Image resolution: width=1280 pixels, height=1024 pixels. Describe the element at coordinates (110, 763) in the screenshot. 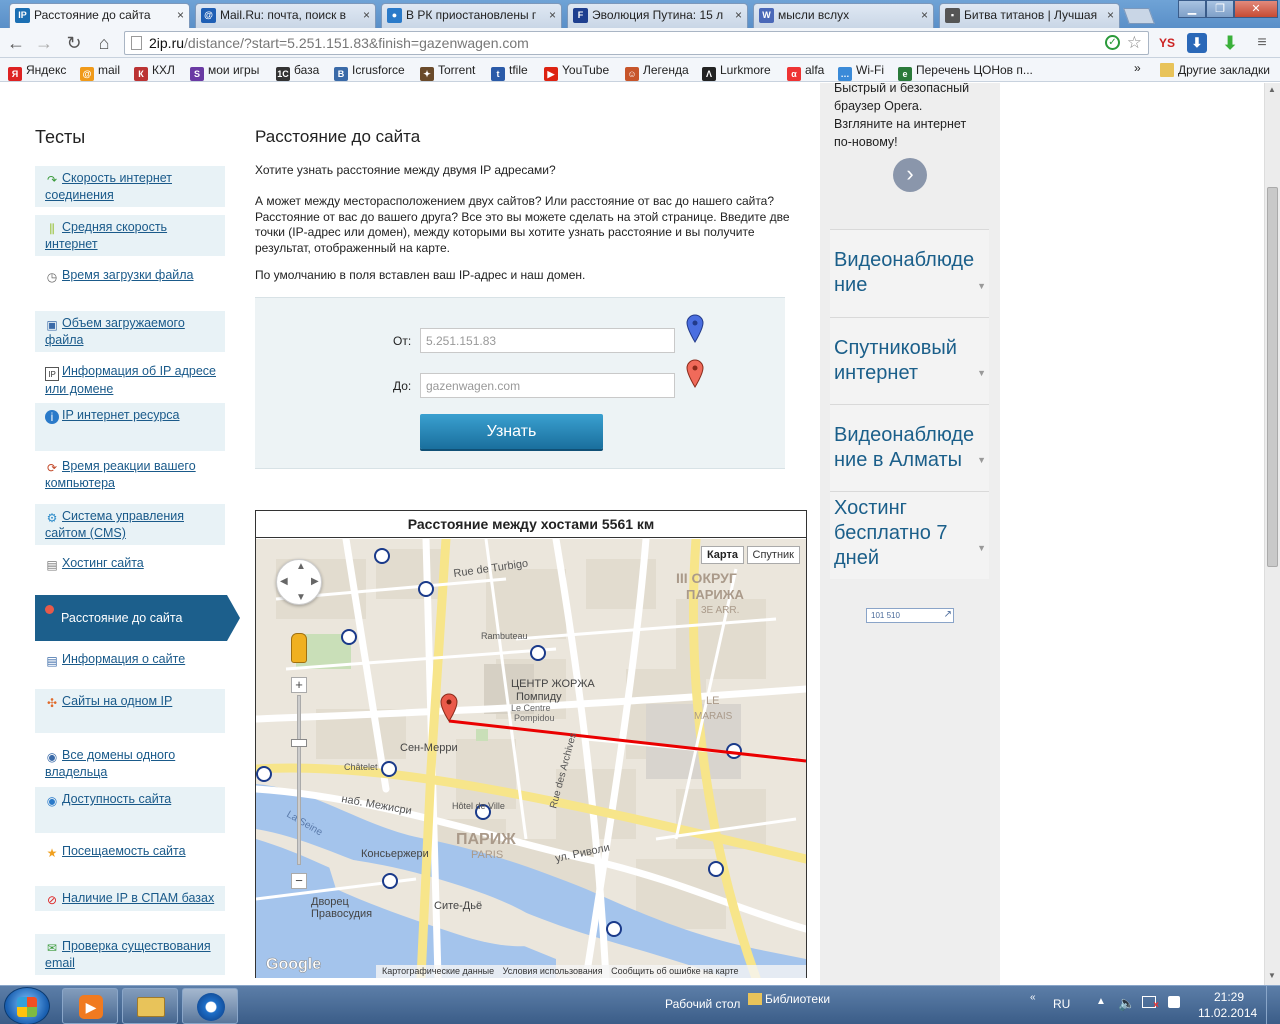

I see `sidebar-item-label: Все домены одного владельца` at that location.